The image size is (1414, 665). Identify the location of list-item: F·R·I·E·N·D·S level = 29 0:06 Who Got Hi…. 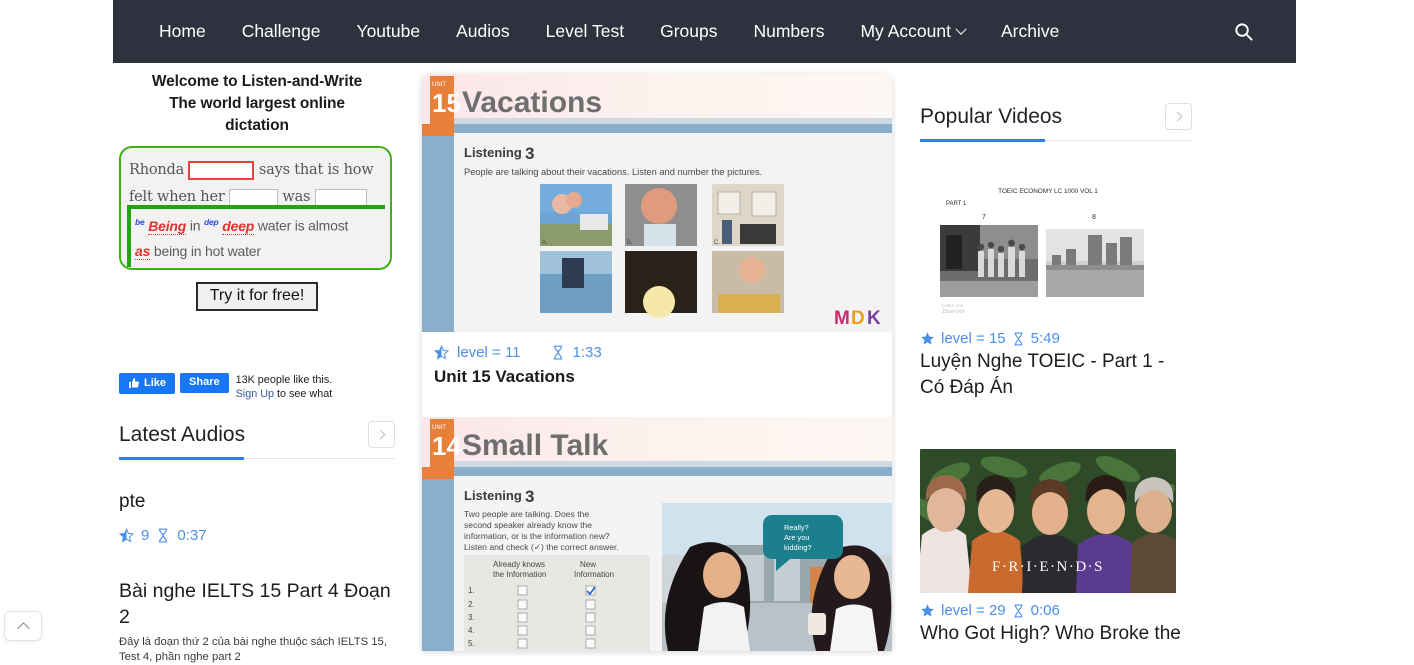
(1056, 548).